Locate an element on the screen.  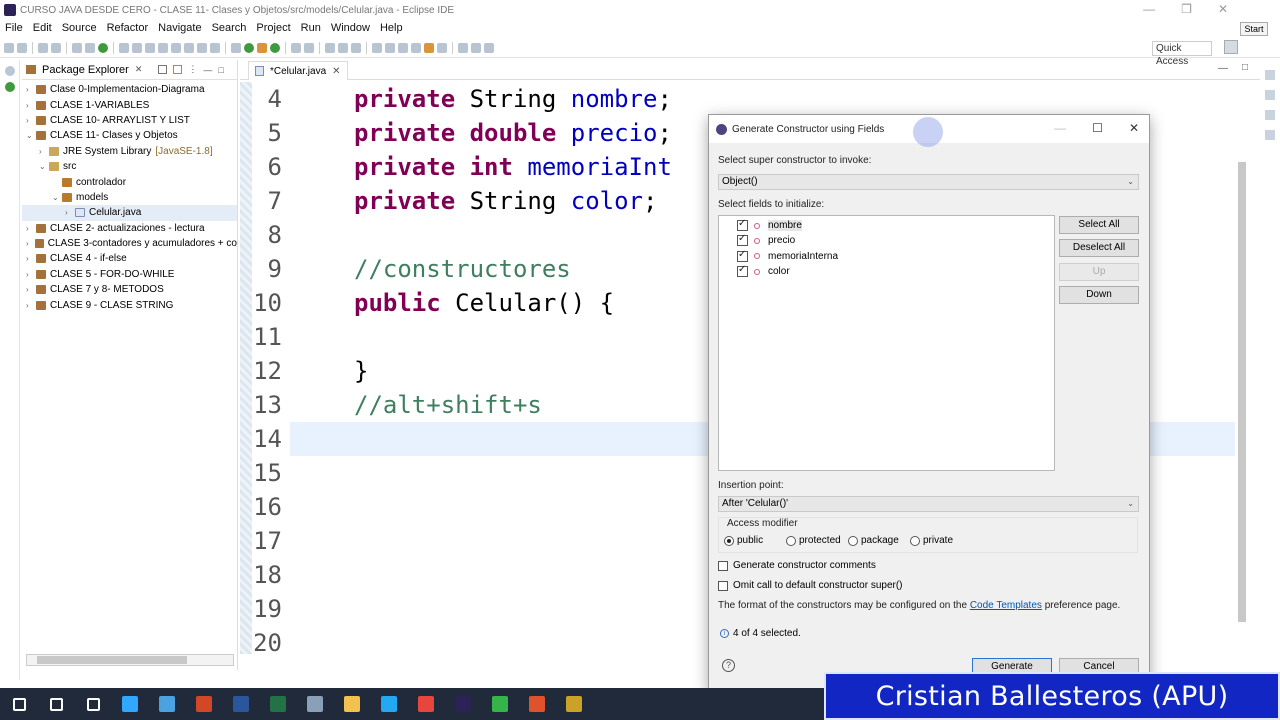
tree-item: › Celular.java is located at coordinates (129, 213).